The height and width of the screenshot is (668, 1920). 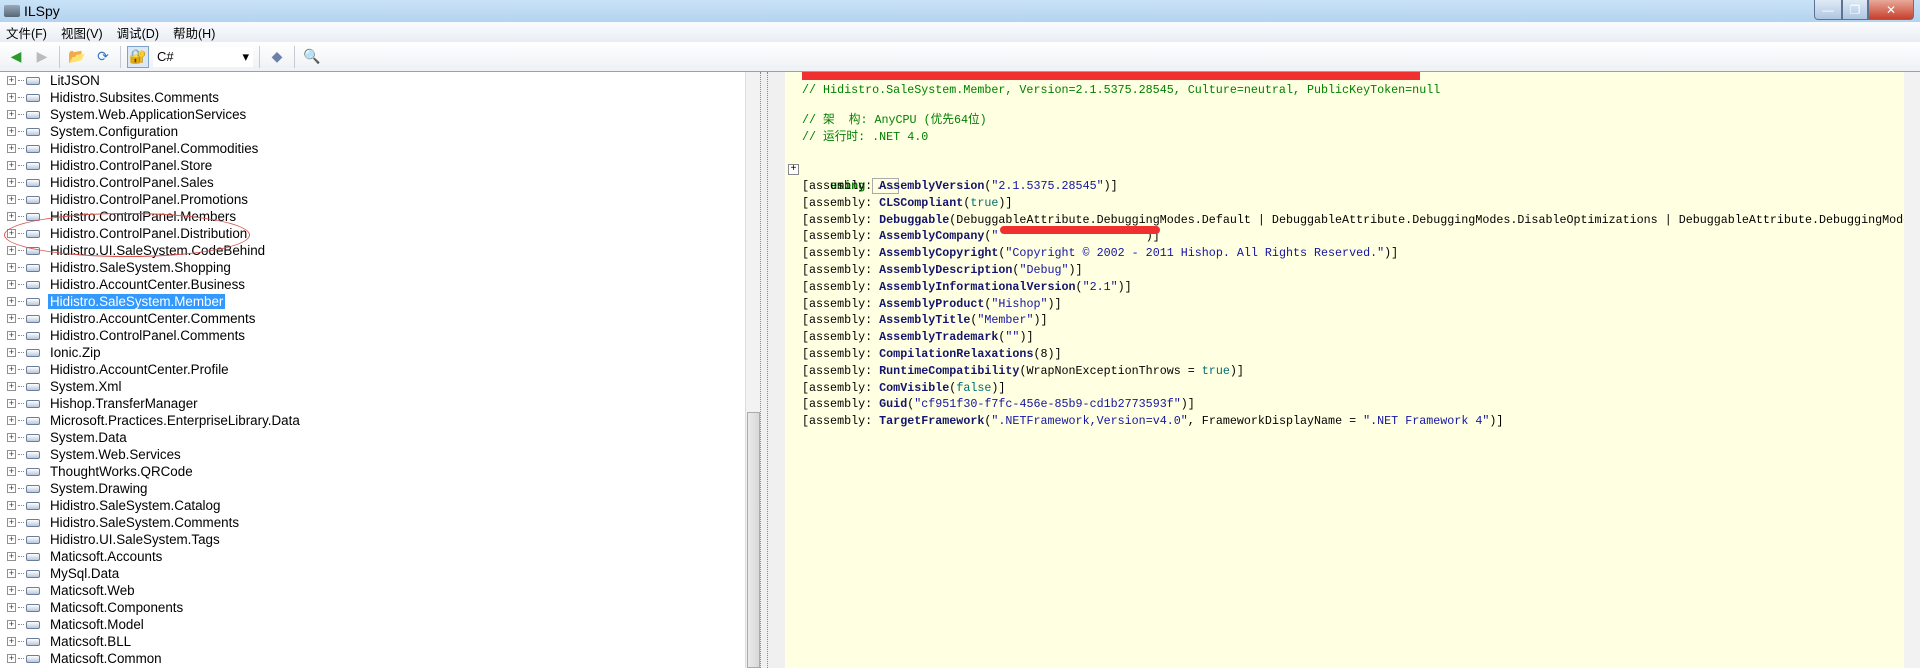 I want to click on back-icon: ◀, so click(x=16, y=57).